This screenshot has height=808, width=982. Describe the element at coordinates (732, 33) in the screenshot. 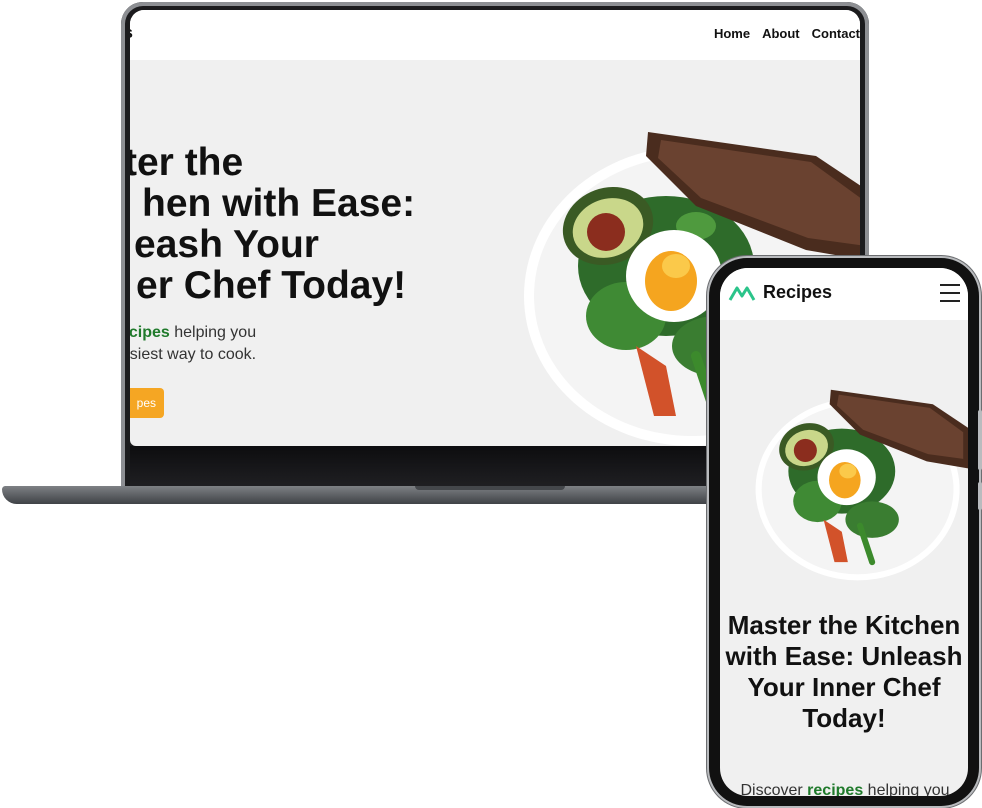

I see `nav-link-home: Home` at that location.